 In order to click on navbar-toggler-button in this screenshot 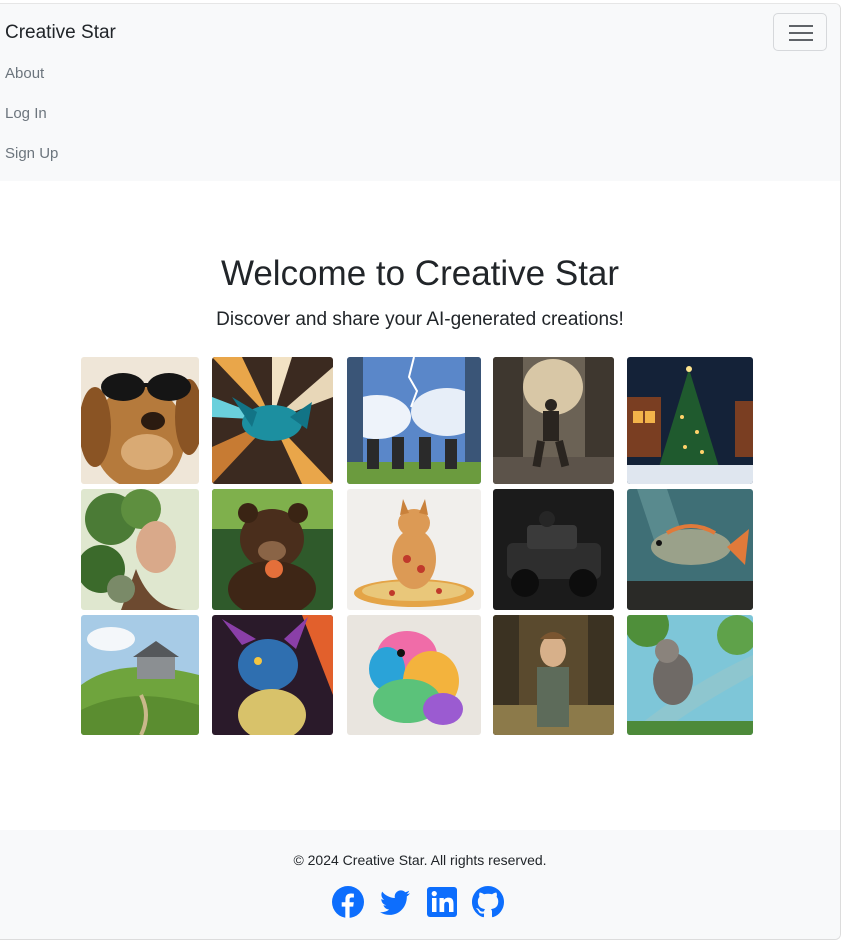, I will do `click(800, 32)`.